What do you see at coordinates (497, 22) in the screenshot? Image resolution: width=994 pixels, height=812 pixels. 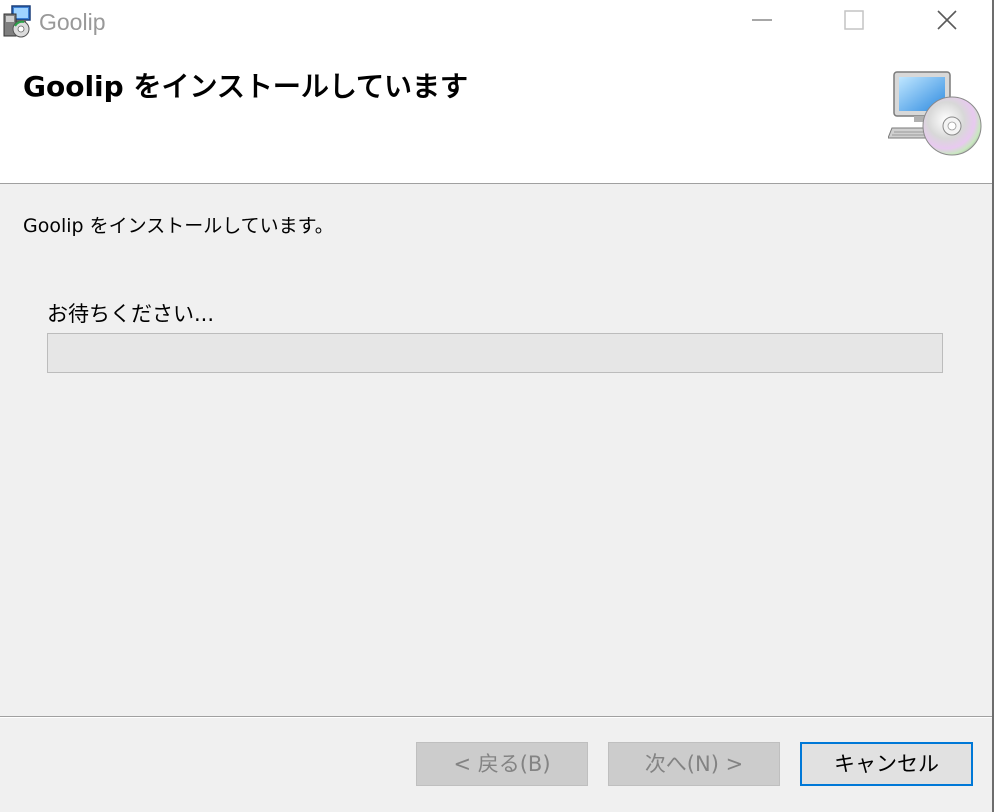 I see `title-bar: Goolip` at bounding box center [497, 22].